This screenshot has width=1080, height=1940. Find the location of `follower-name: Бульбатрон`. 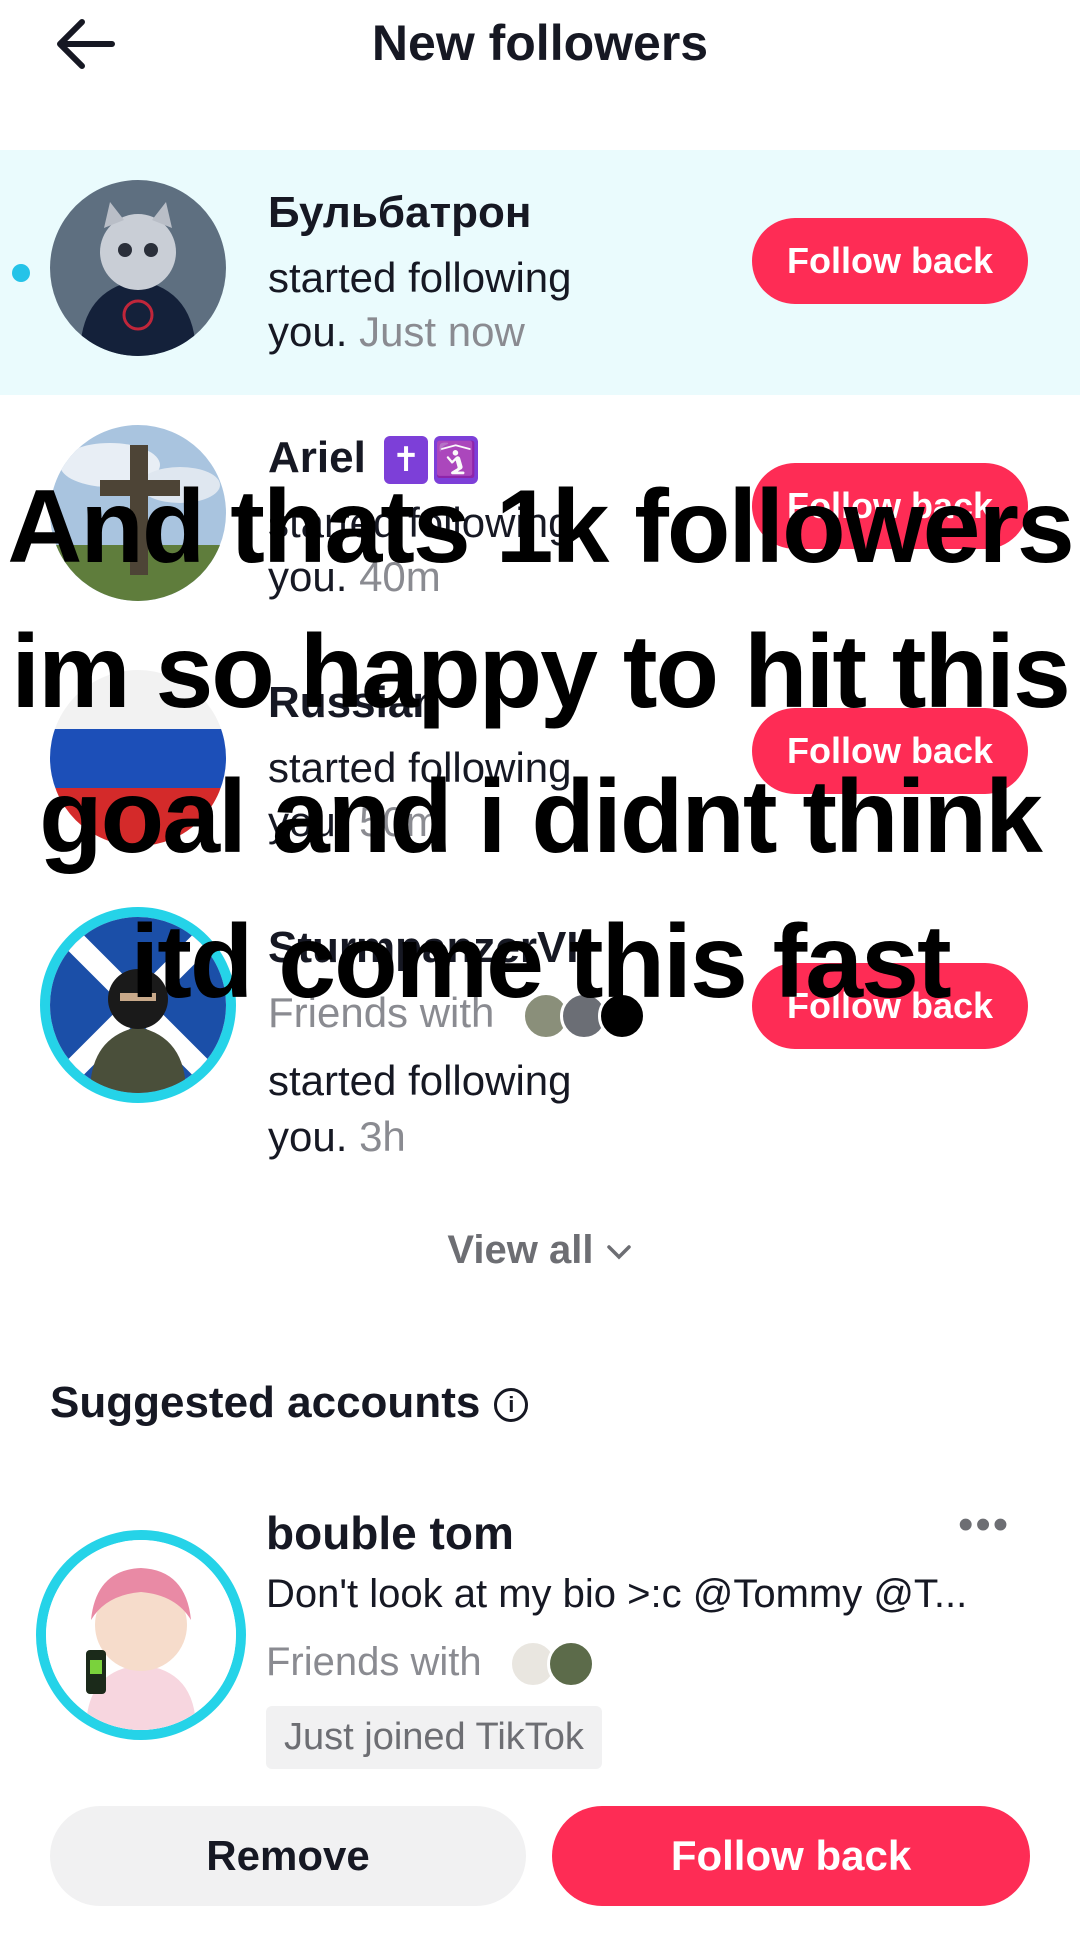

follower-name: Бульбатрон is located at coordinates (399, 213).